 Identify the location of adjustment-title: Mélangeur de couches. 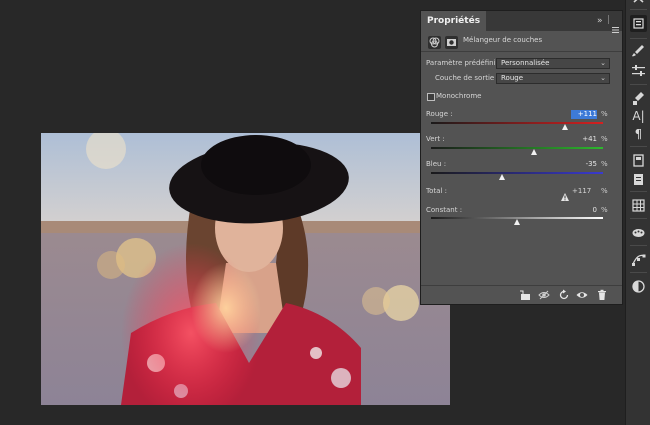
(503, 40).